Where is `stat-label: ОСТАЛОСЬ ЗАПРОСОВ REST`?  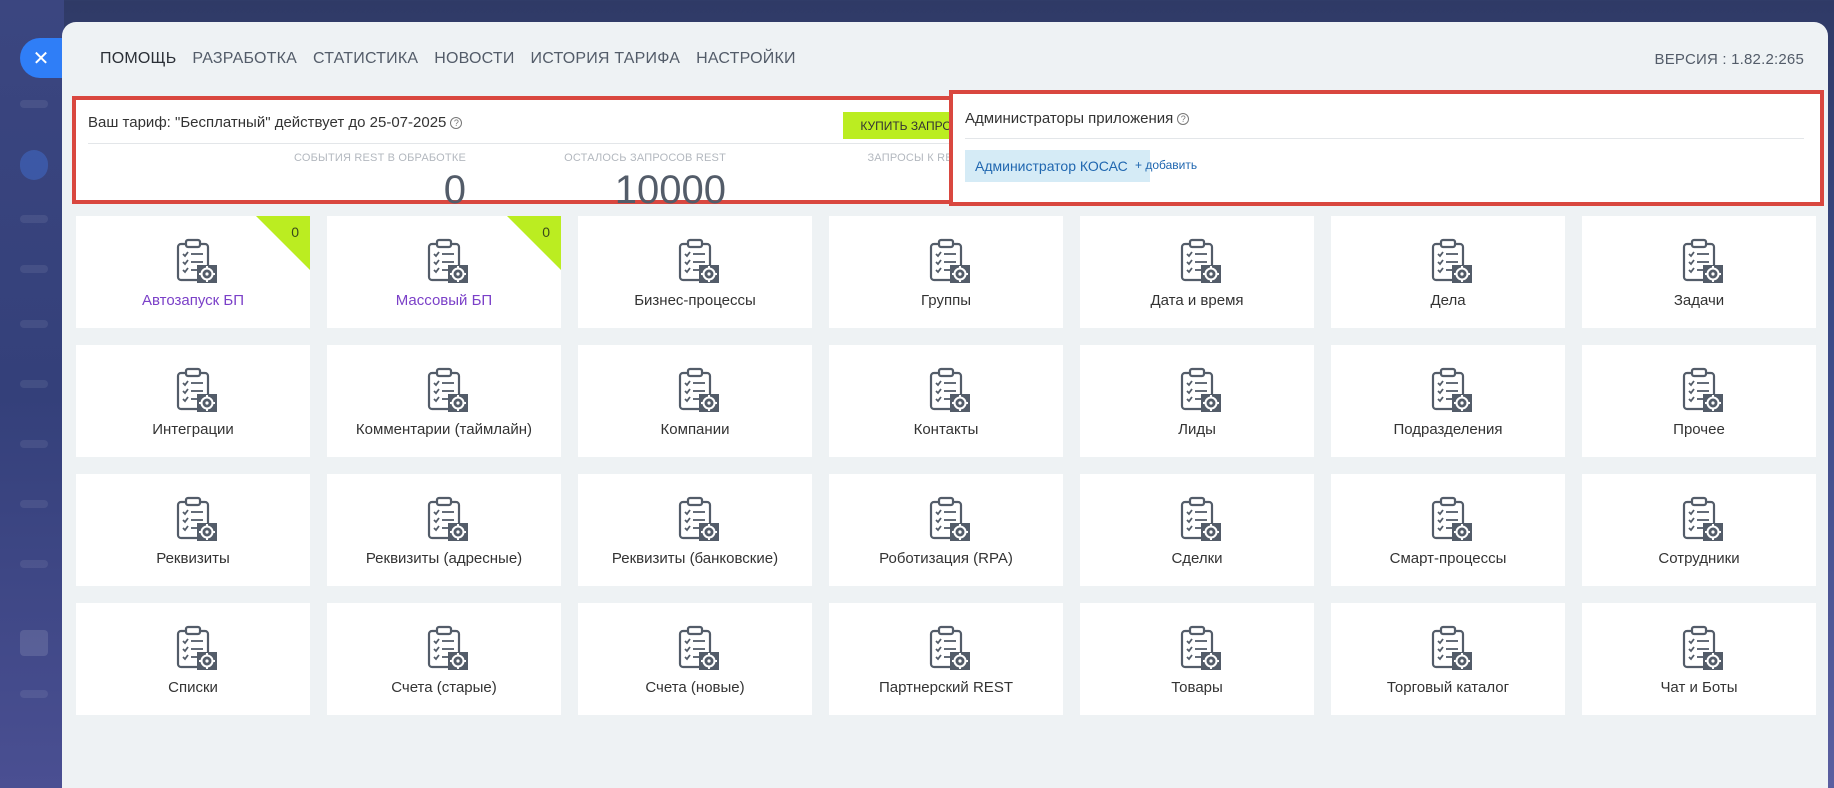 stat-label: ОСТАЛОСЬ ЗАПРОСОВ REST is located at coordinates (645, 158).